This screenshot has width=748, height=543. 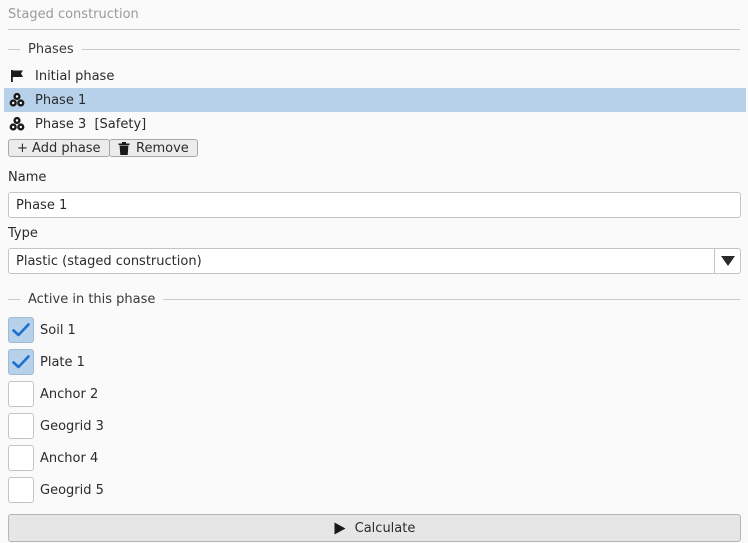 I want to click on active-item-soil-1: Soil 1, so click(x=42, y=330).